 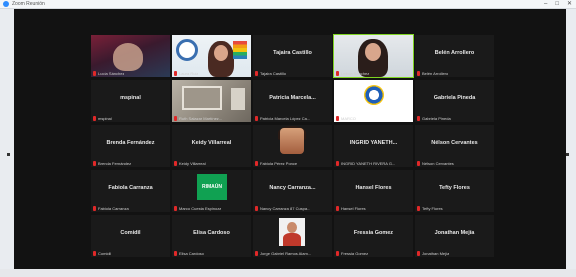 What do you see at coordinates (438, 163) in the screenshot?
I see `participant-name: Nélson Cervantes` at bounding box center [438, 163].